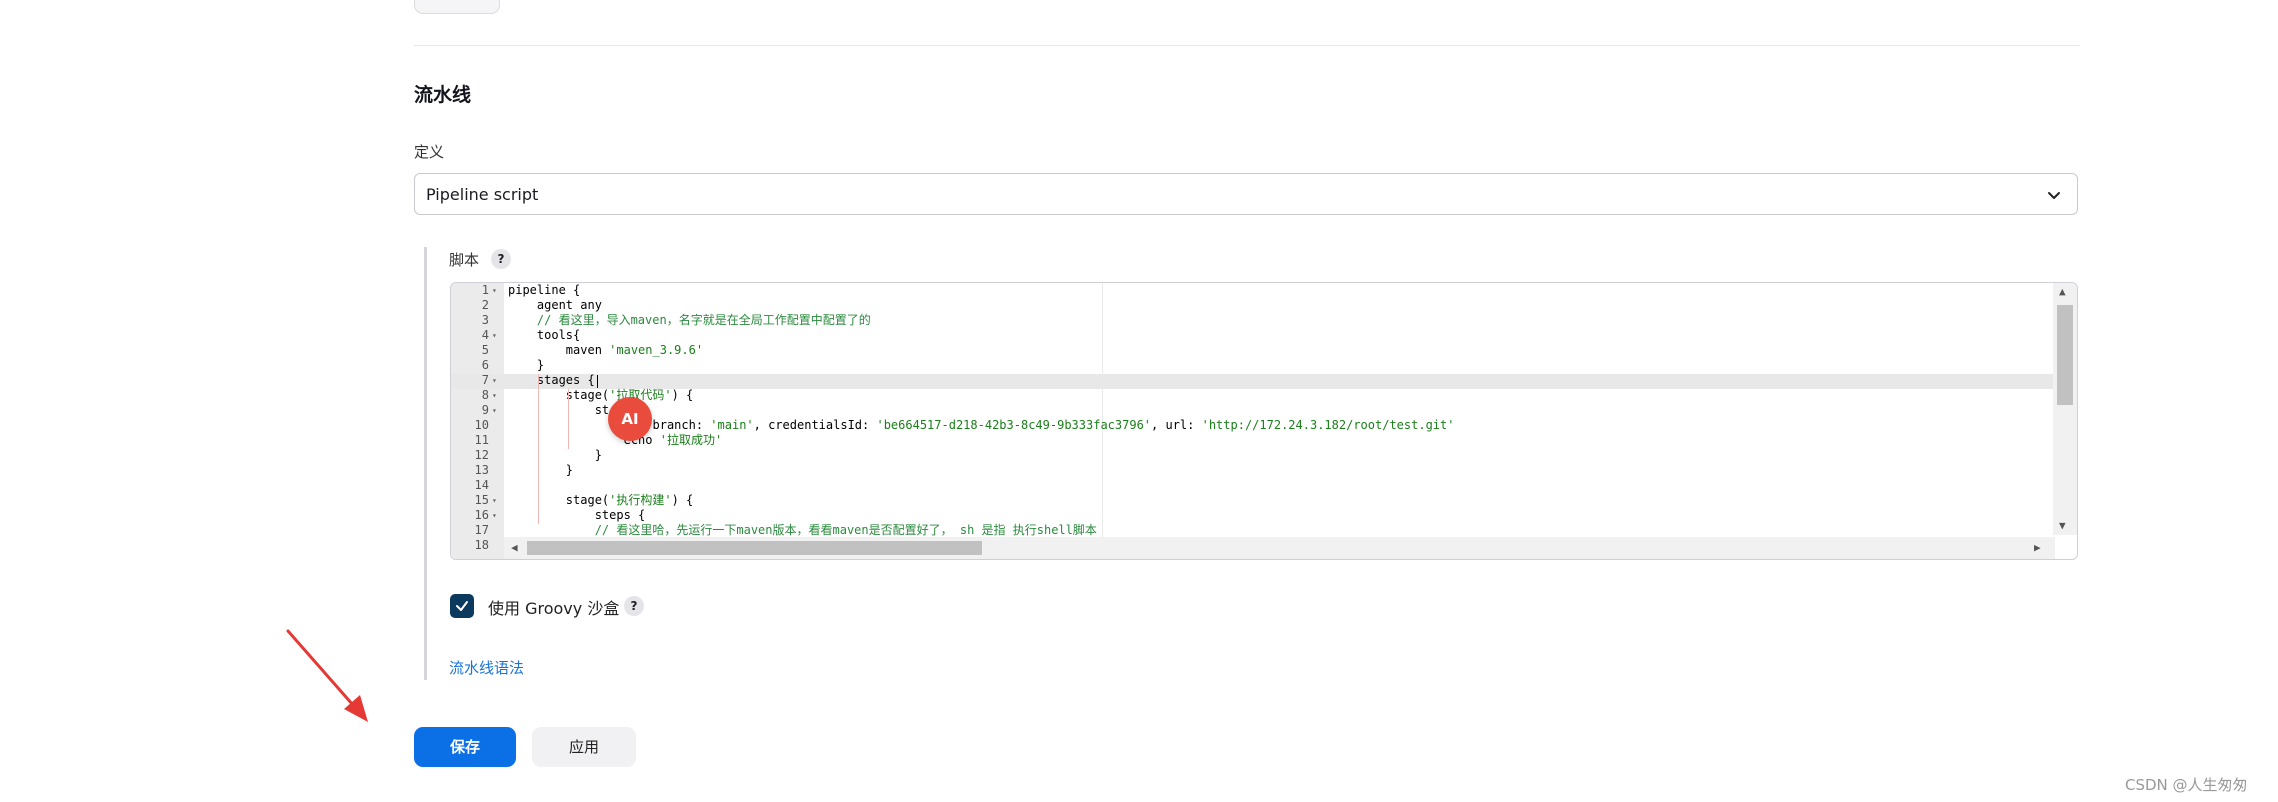  What do you see at coordinates (2054, 195) in the screenshot?
I see `chevron-down-icon` at bounding box center [2054, 195].